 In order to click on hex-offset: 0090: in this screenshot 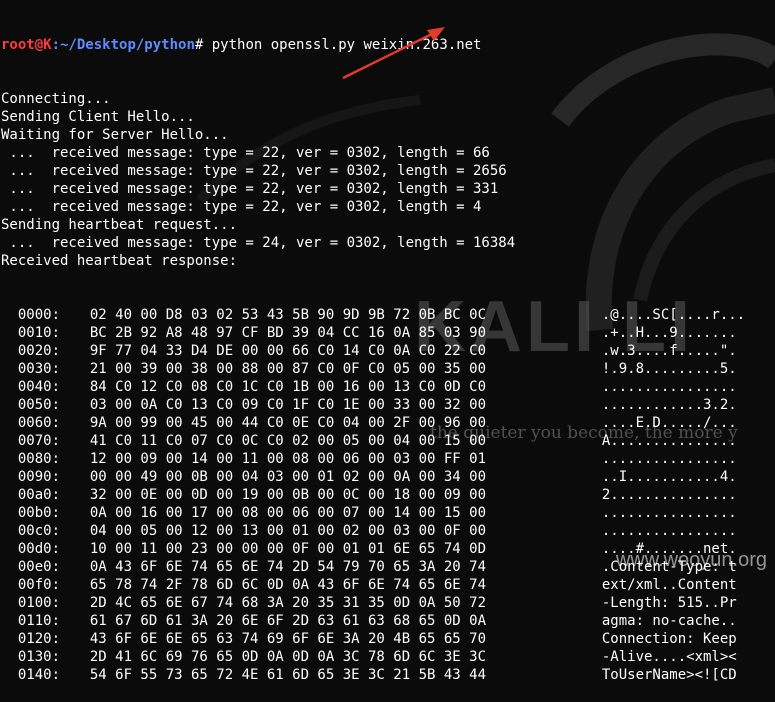, I will do `click(39, 477)`.